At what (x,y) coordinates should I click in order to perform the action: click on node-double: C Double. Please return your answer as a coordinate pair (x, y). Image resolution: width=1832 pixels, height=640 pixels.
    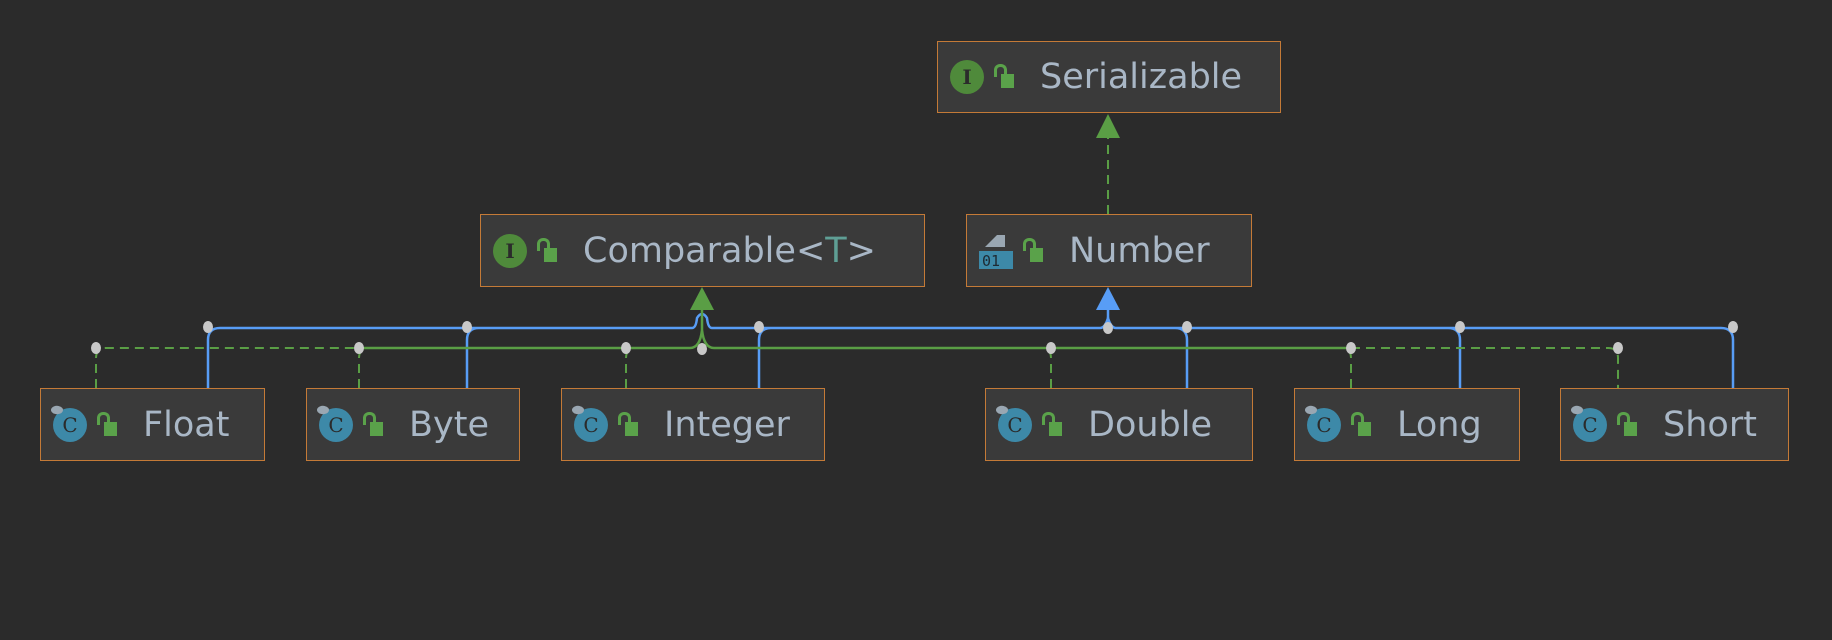
    Looking at the image, I should click on (1119, 424).